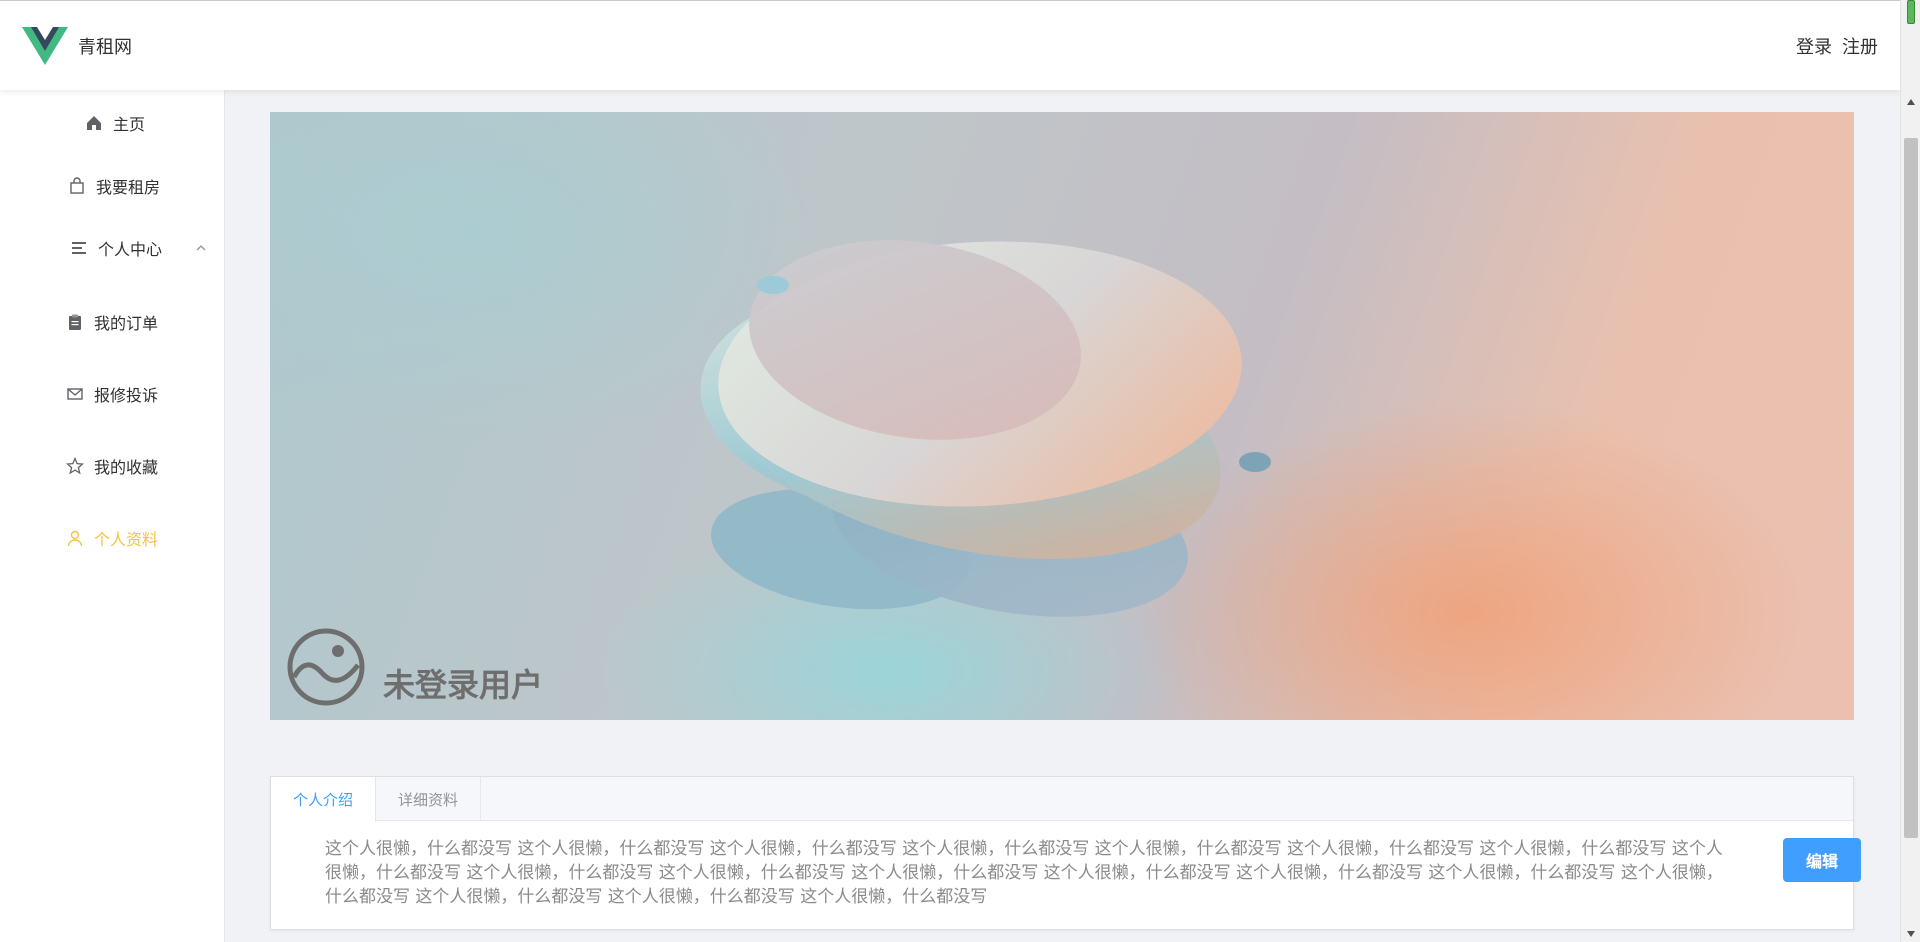 The width and height of the screenshot is (1920, 942). I want to click on clipboard-icon, so click(75, 322).